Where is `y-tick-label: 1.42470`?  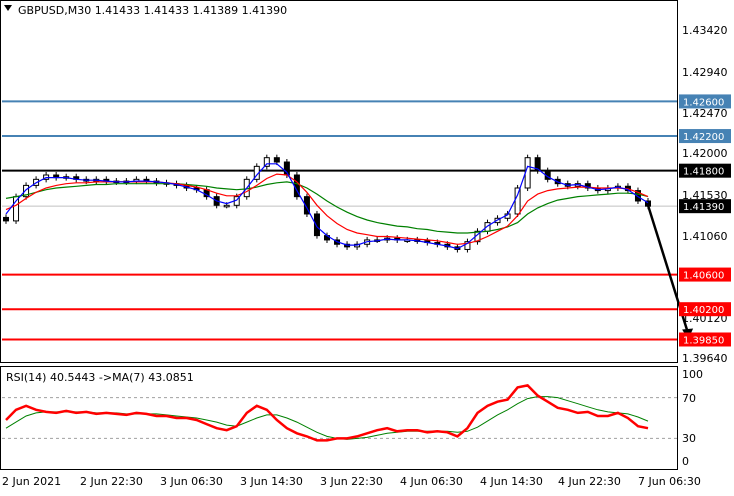 y-tick-label: 1.42470 is located at coordinates (705, 113).